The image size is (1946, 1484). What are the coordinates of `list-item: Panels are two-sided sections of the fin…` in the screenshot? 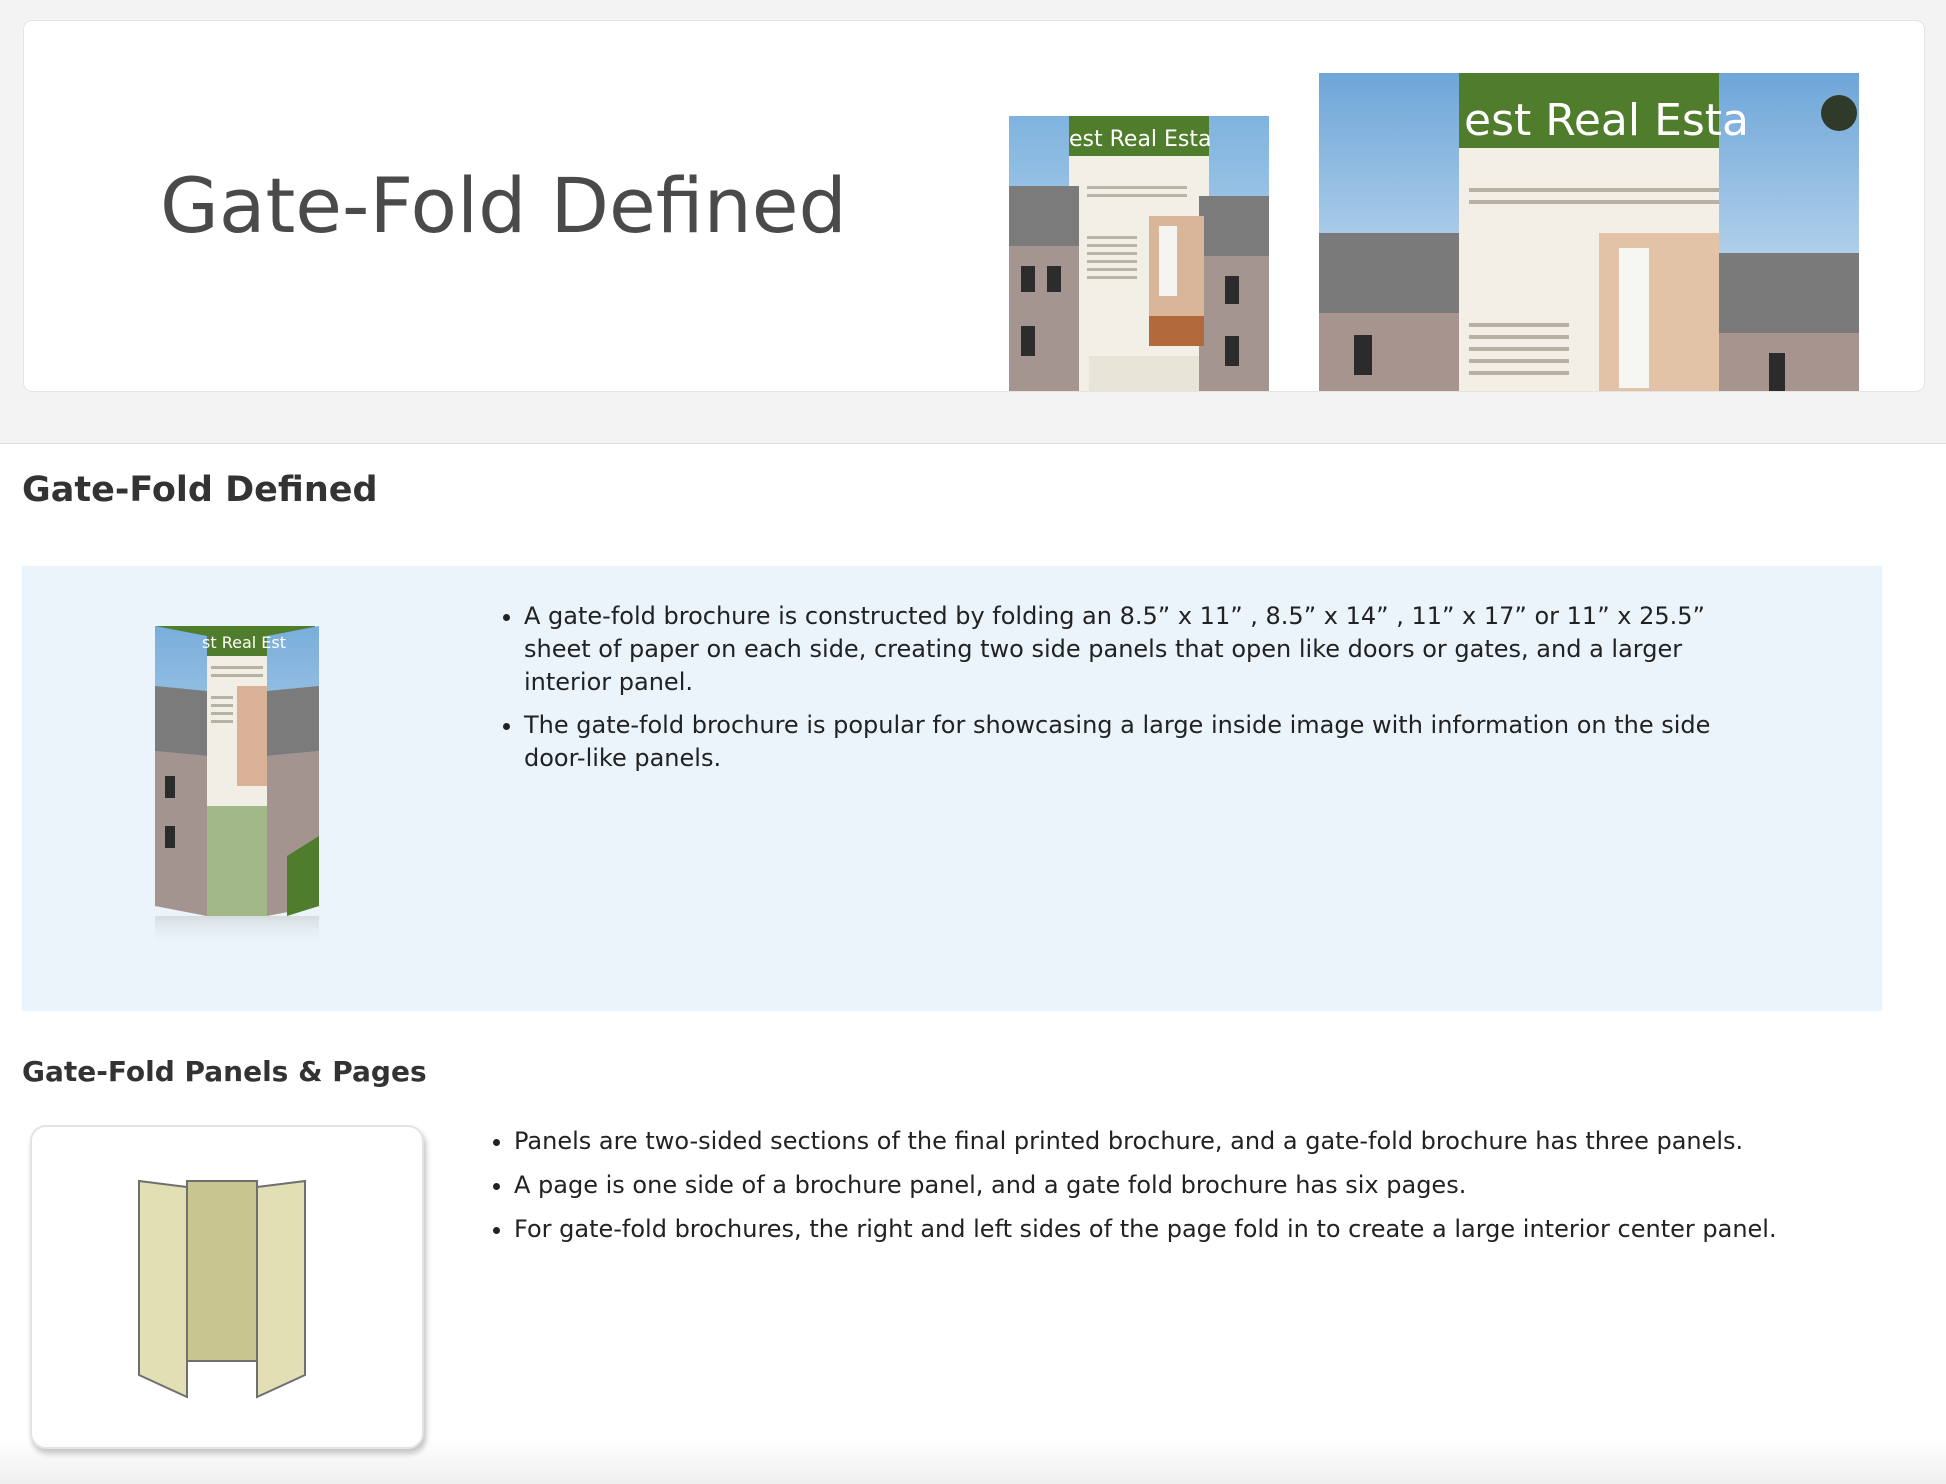 It's located at (1214, 1141).